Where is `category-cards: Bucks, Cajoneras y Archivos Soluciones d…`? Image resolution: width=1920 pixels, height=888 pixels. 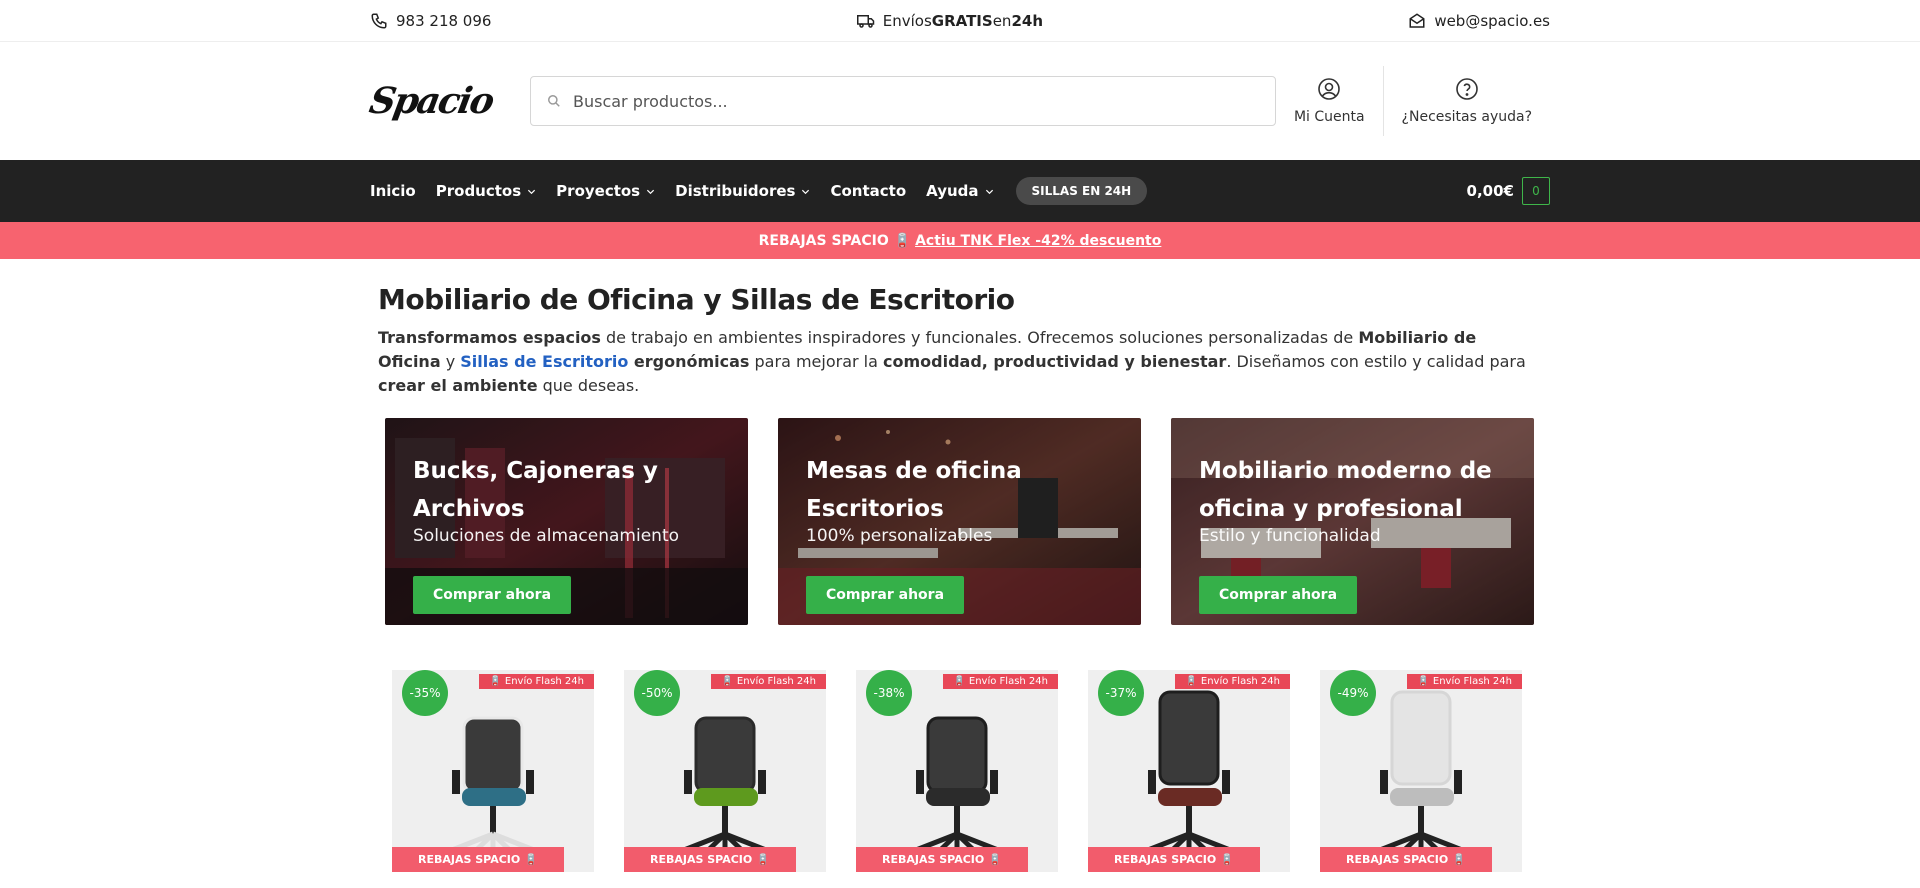 category-cards: Bucks, Cajoneras y Archivos Soluciones d… is located at coordinates (960, 521).